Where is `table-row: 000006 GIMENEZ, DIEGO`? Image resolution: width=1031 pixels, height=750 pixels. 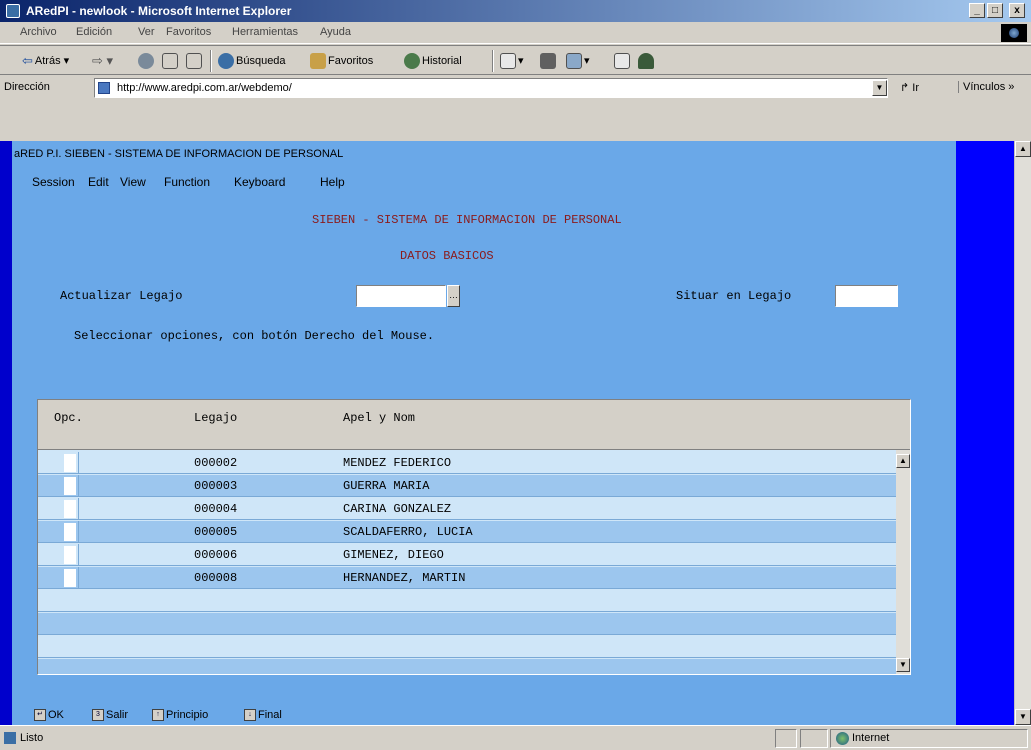
table-row: 000006 GIMENEZ, DIEGO is located at coordinates (467, 555).